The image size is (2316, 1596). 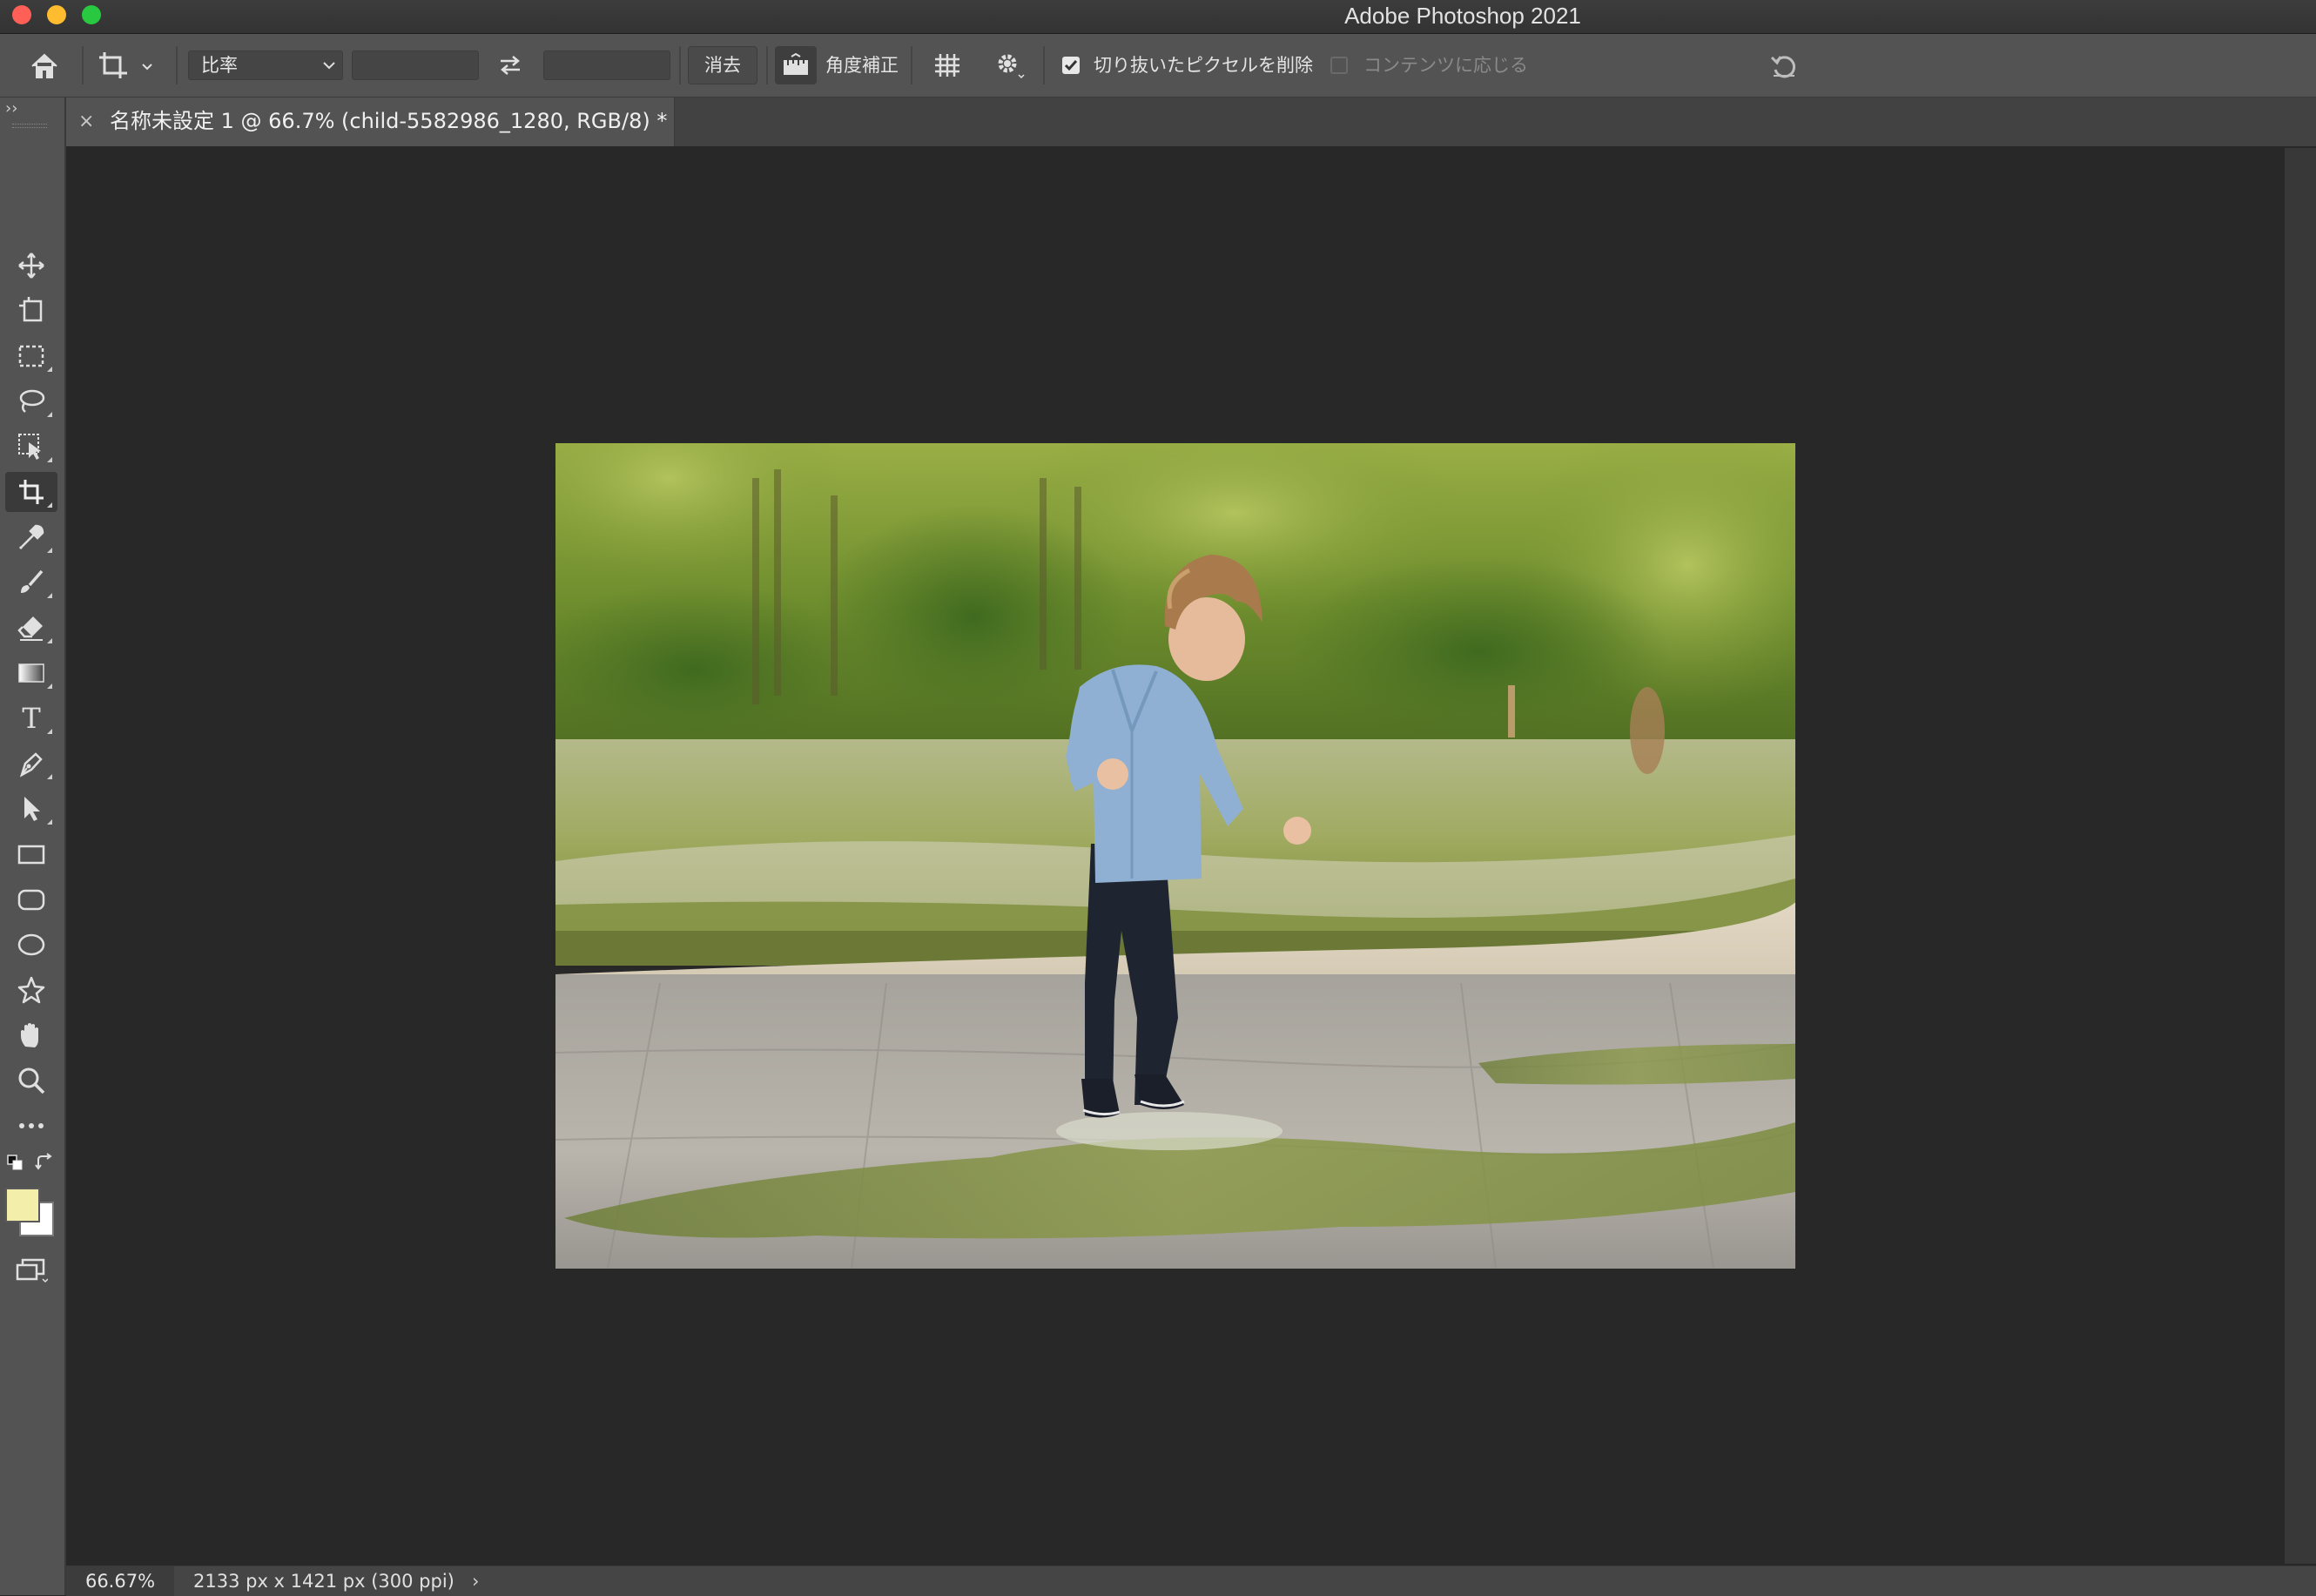 I want to click on eyedropper-icon, so click(x=31, y=537).